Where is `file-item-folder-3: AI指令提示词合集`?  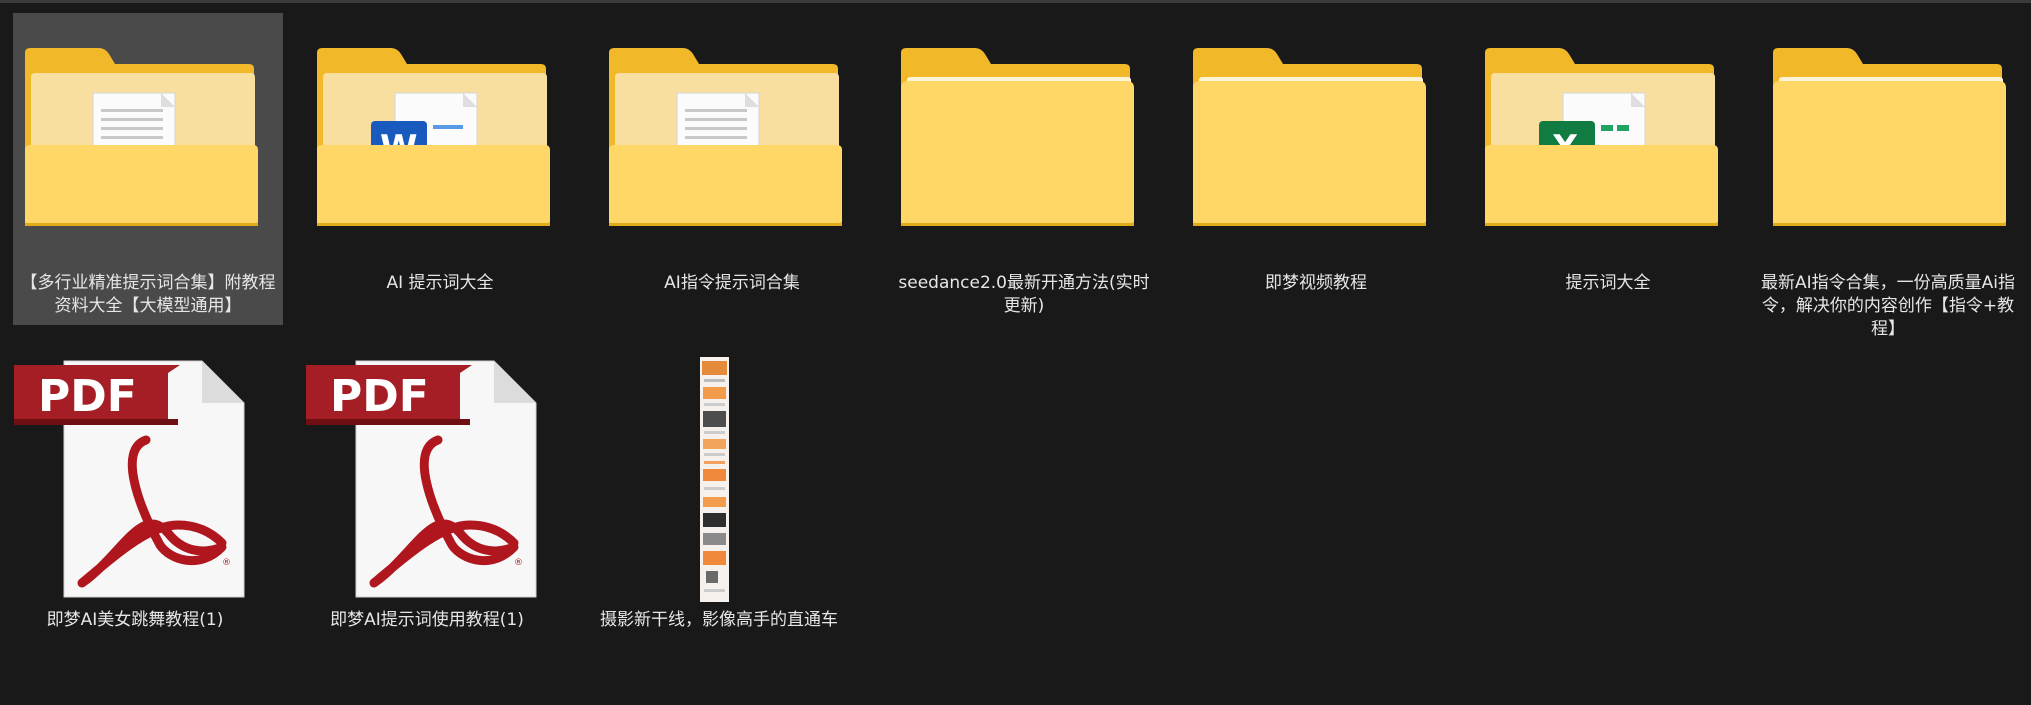 file-item-folder-3: AI指令提示词合集 is located at coordinates (732, 169).